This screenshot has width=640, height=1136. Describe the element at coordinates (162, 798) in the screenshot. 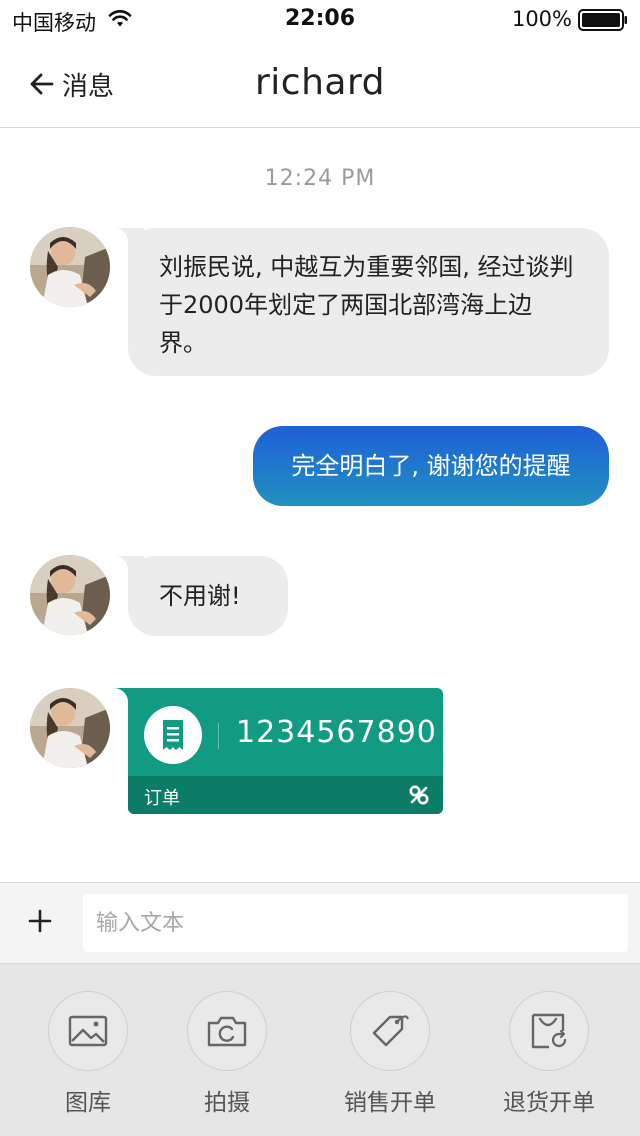

I see `order-card-label: 订单` at that location.